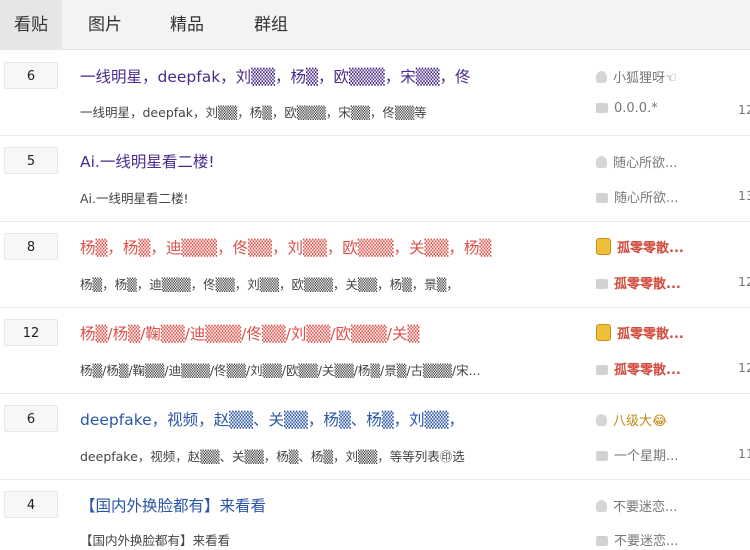 Image resolution: width=750 pixels, height=550 pixels. What do you see at coordinates (31, 25) in the screenshot?
I see `tab-threads: 看贴` at bounding box center [31, 25].